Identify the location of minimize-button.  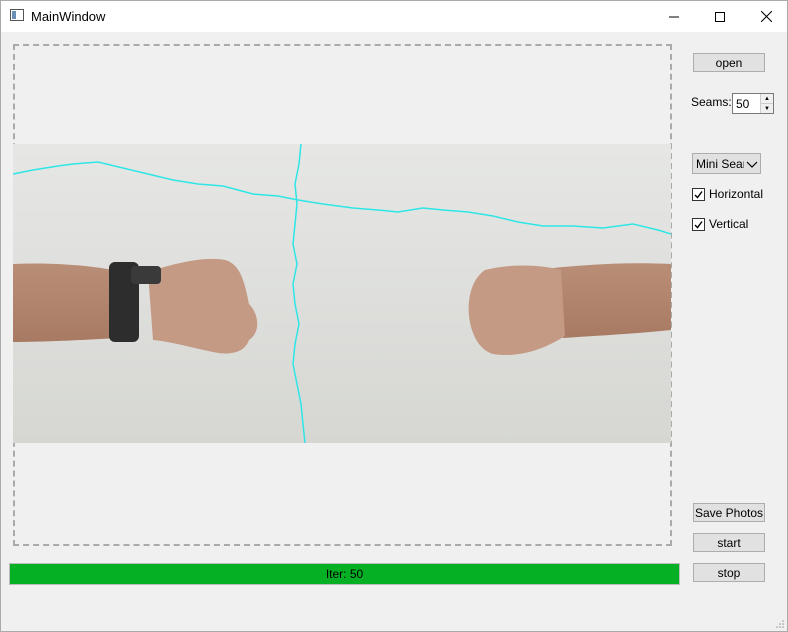
(674, 16).